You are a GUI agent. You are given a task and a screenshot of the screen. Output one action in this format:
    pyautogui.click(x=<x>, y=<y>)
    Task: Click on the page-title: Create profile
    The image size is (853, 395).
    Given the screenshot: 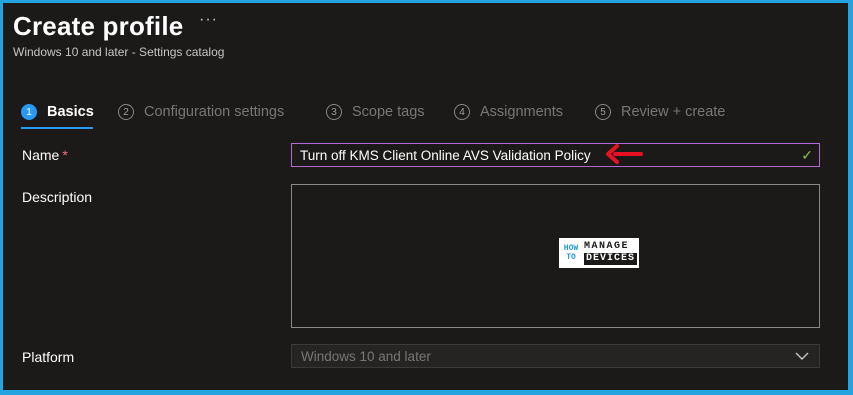 What is the action you would take?
    pyautogui.click(x=98, y=26)
    